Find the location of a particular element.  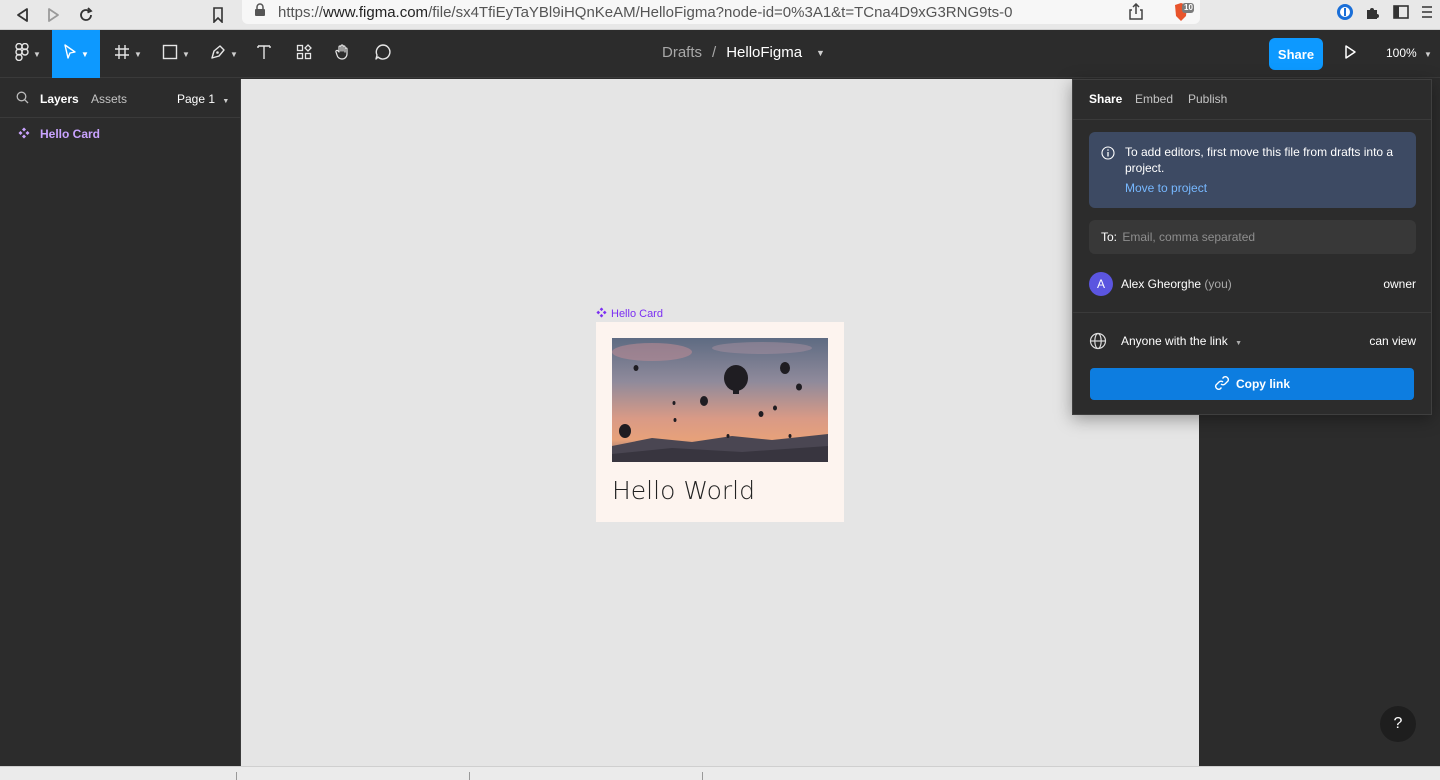

user-role: owner is located at coordinates (1399, 284).